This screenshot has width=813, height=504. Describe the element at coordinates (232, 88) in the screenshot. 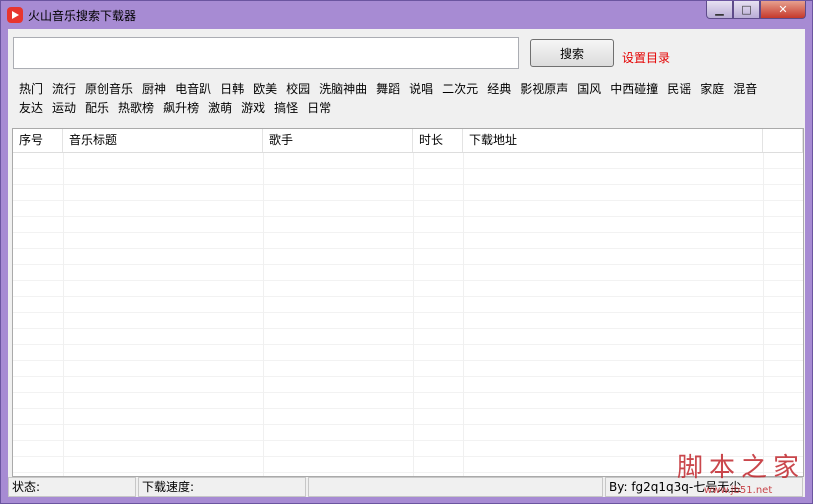

I see `category-item: 日韩` at that location.